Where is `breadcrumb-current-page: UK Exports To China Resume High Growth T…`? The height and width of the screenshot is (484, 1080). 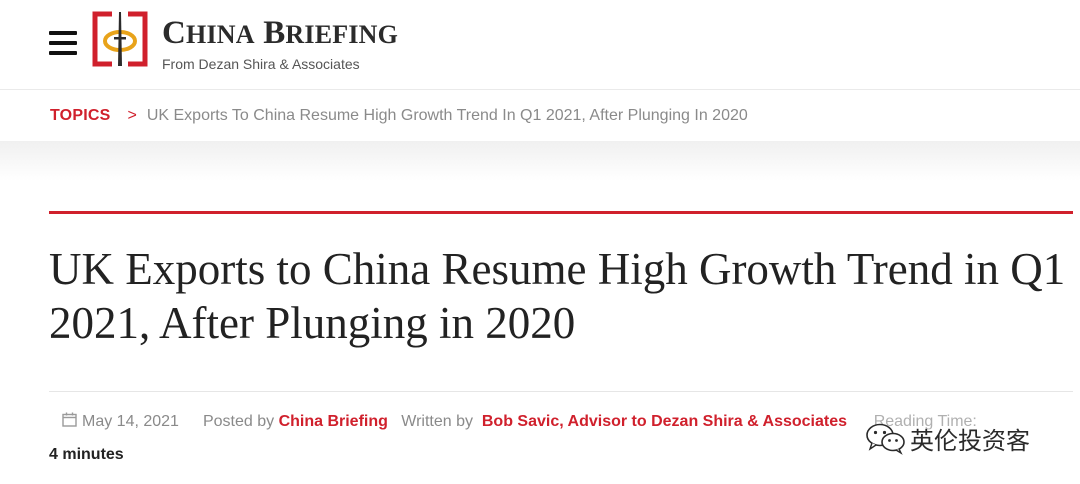
breadcrumb-current-page: UK Exports To China Resume High Growth T… is located at coordinates (447, 115).